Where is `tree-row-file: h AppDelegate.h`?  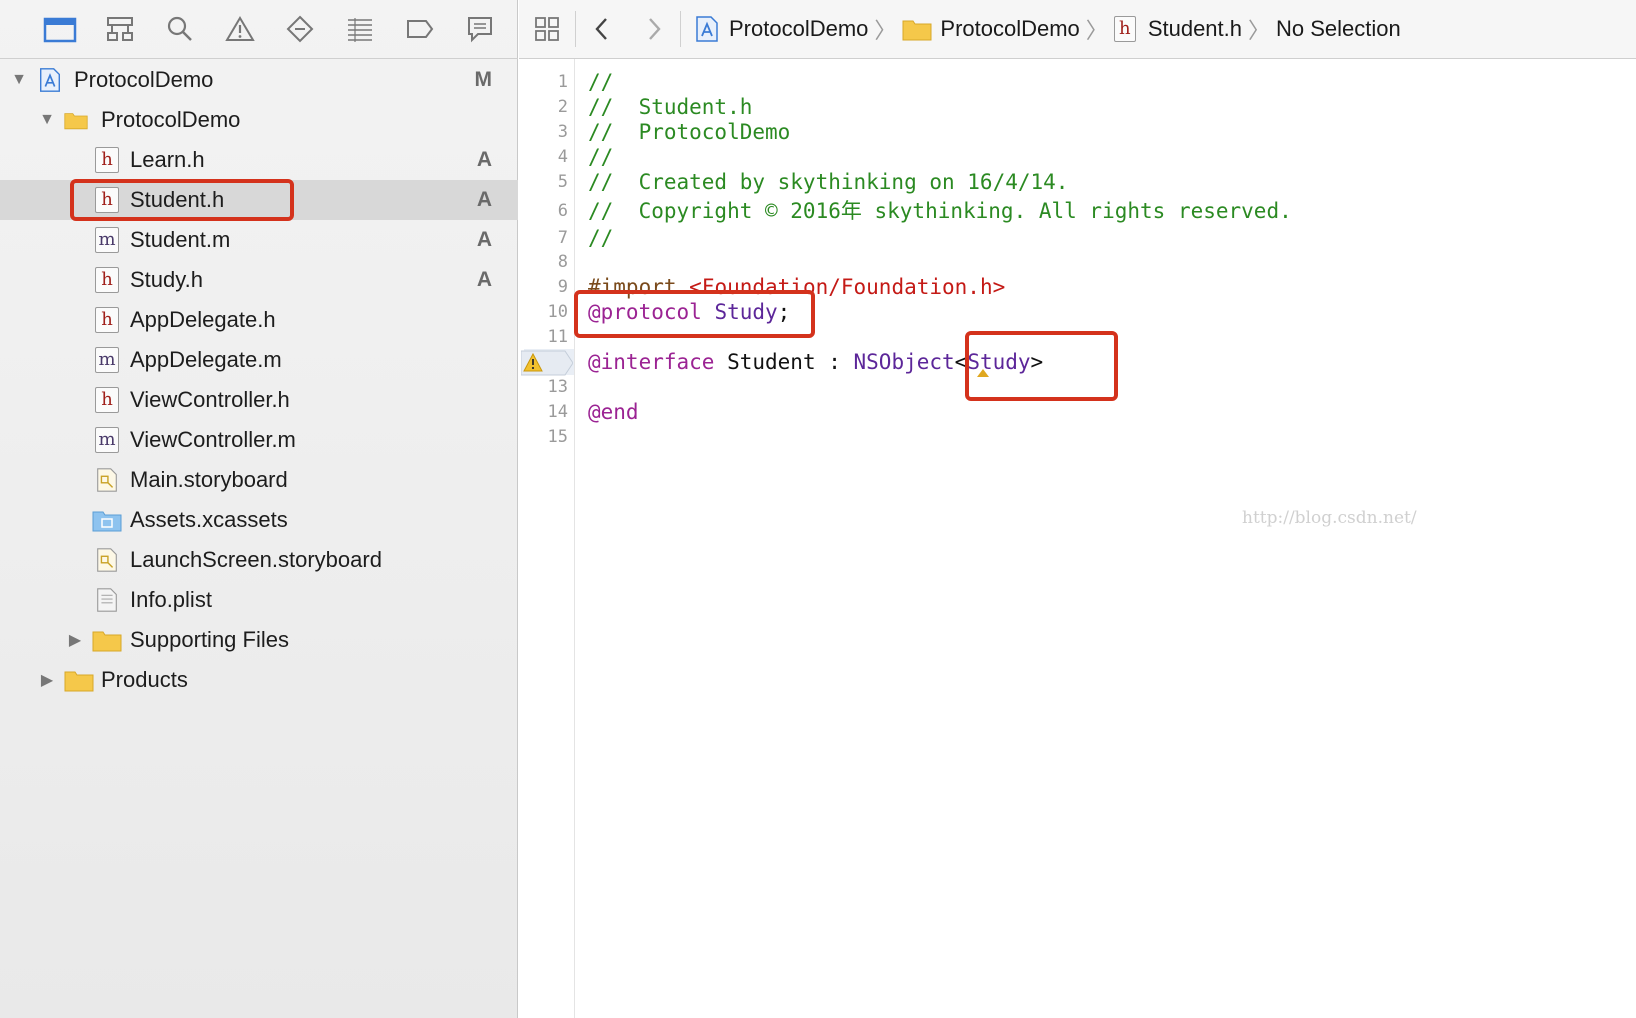
tree-row-file: h AppDelegate.h is located at coordinates (259, 320).